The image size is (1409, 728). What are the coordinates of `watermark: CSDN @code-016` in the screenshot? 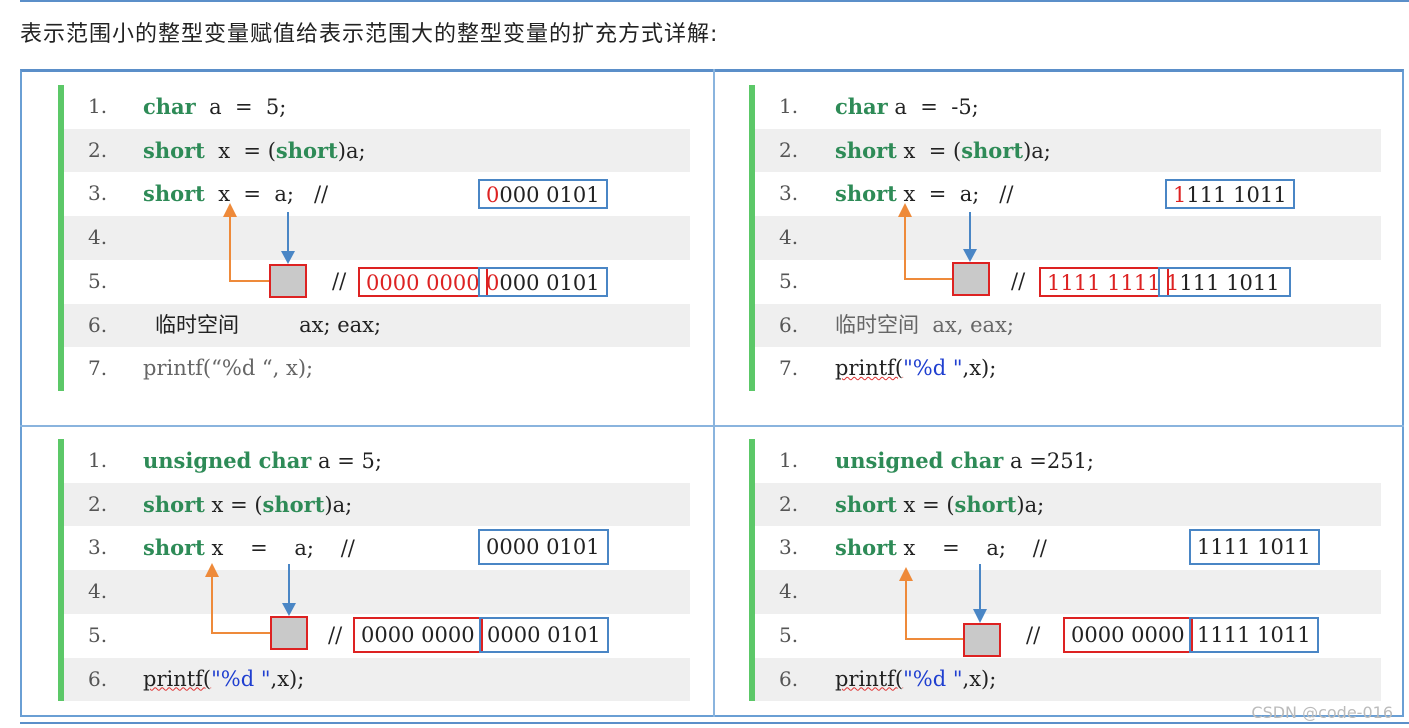 It's located at (1322, 712).